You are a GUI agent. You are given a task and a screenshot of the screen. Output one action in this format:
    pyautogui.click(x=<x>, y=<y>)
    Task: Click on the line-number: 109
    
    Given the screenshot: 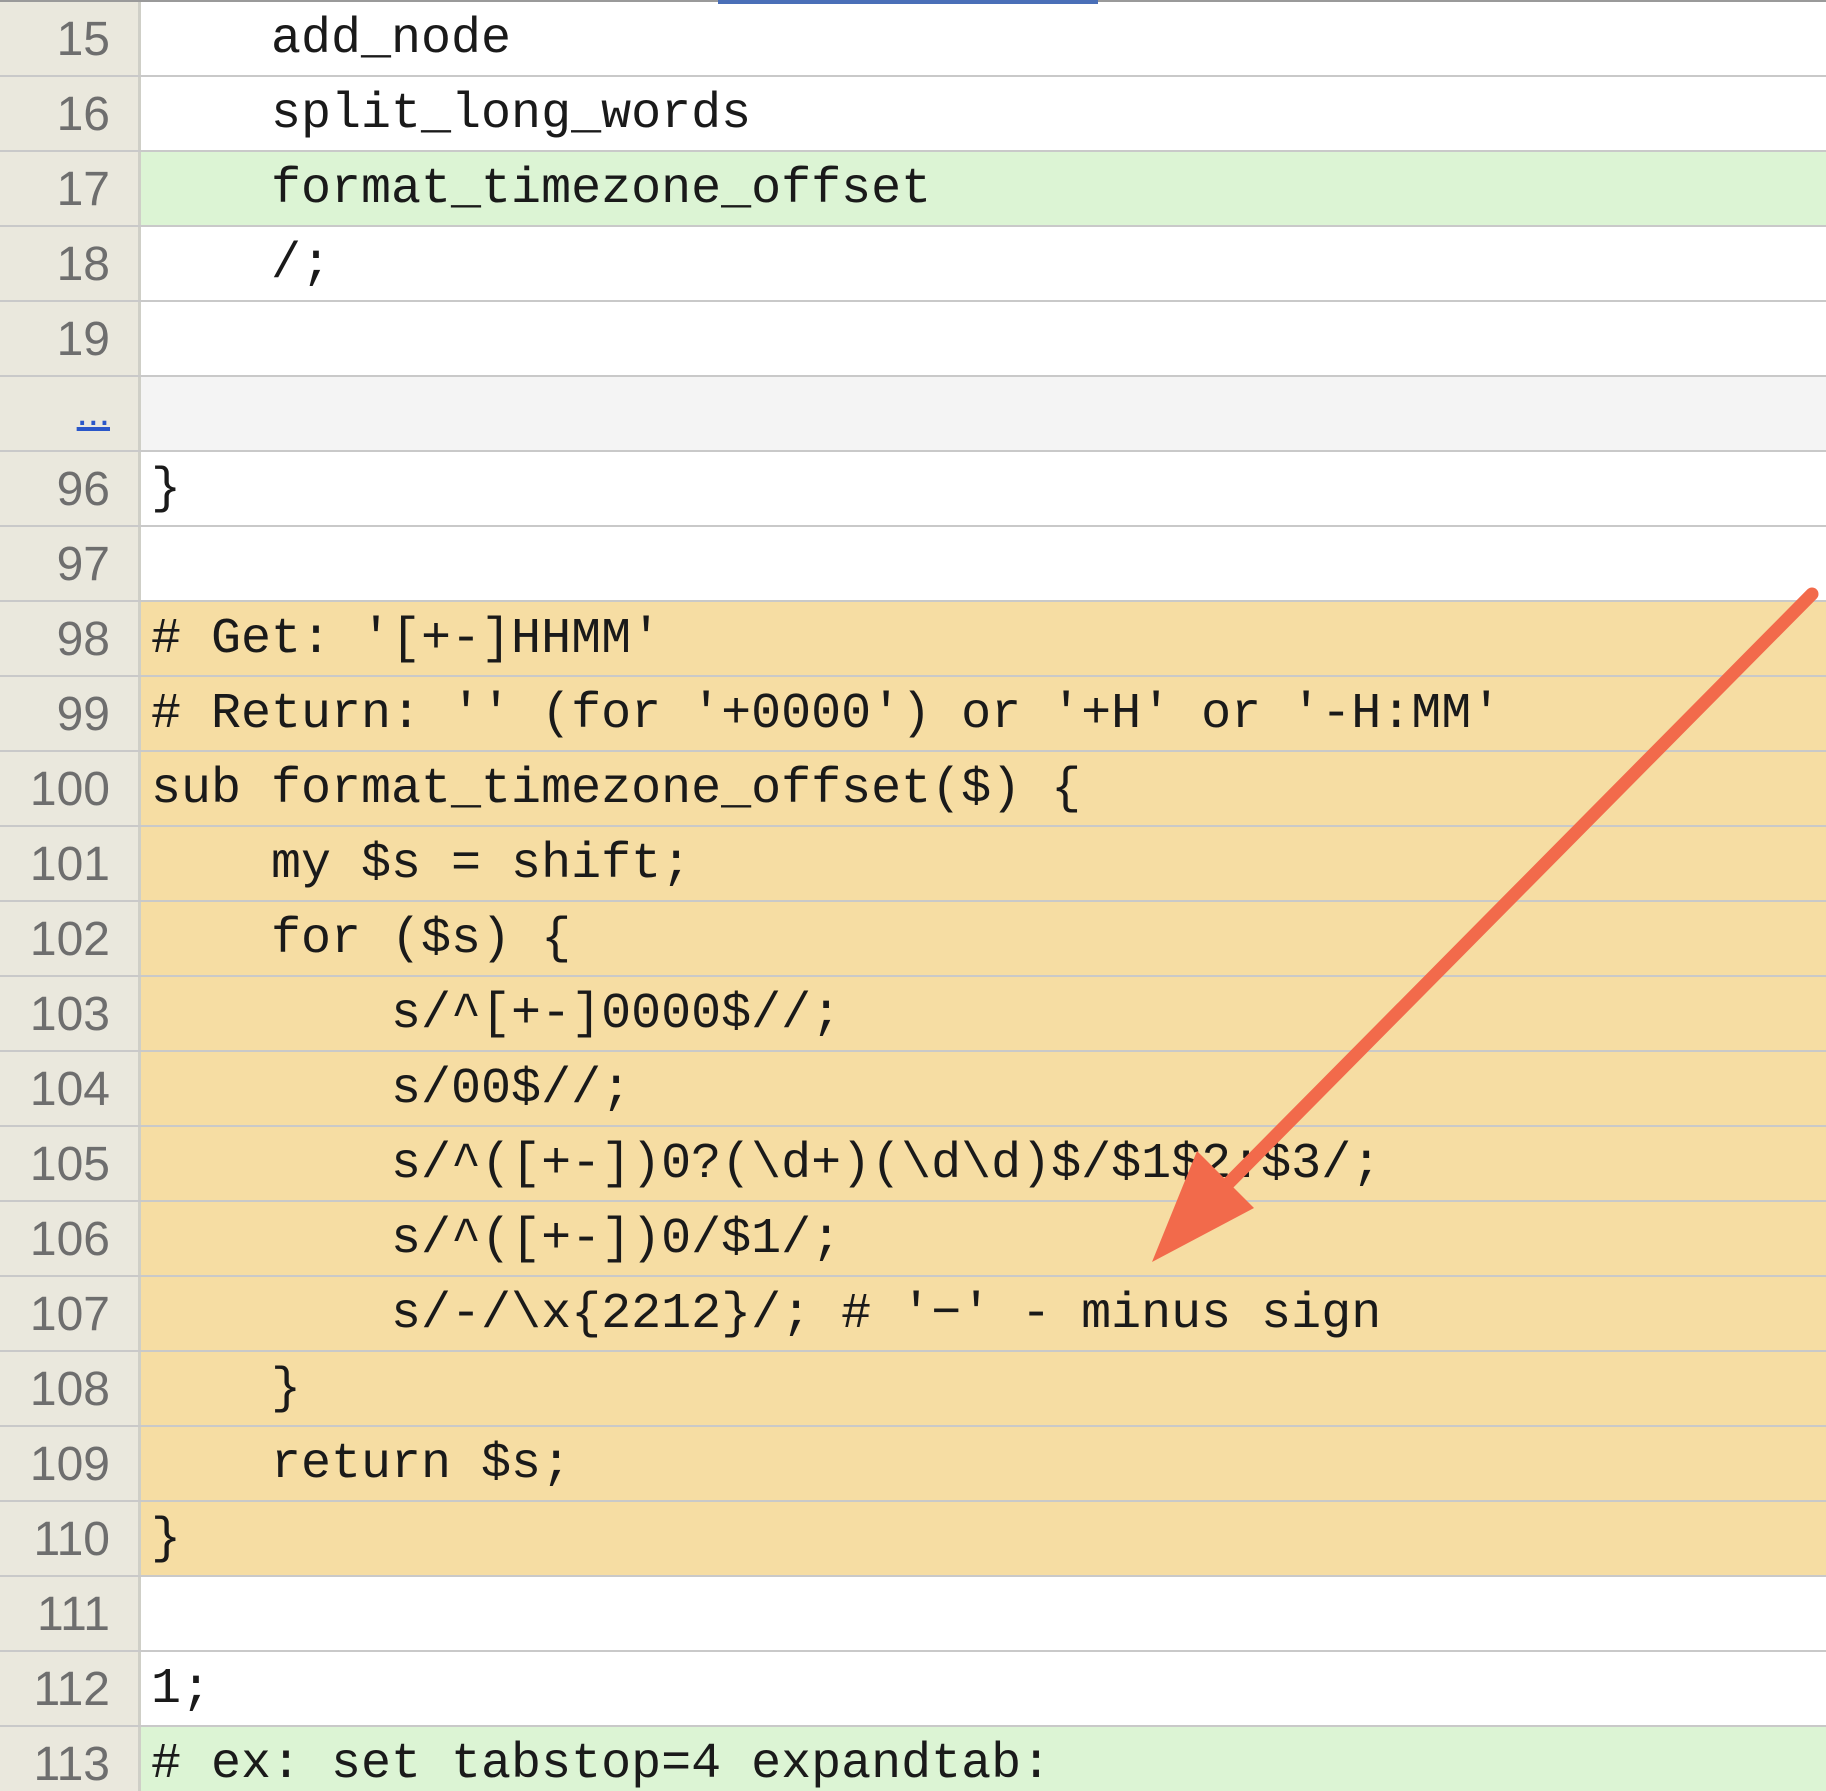 What is the action you would take?
    pyautogui.click(x=70, y=1463)
    